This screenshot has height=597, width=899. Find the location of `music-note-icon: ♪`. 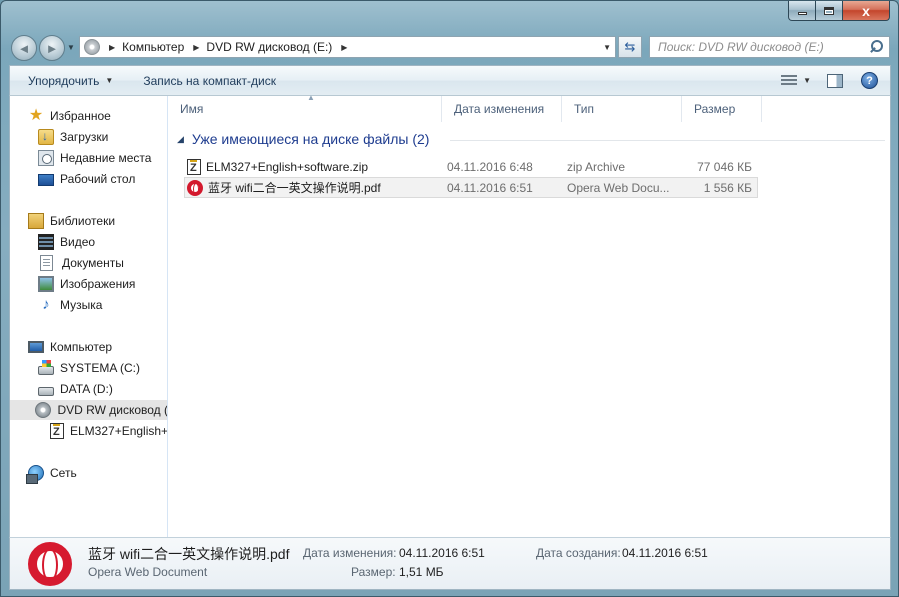

music-note-icon: ♪ is located at coordinates (46, 304).